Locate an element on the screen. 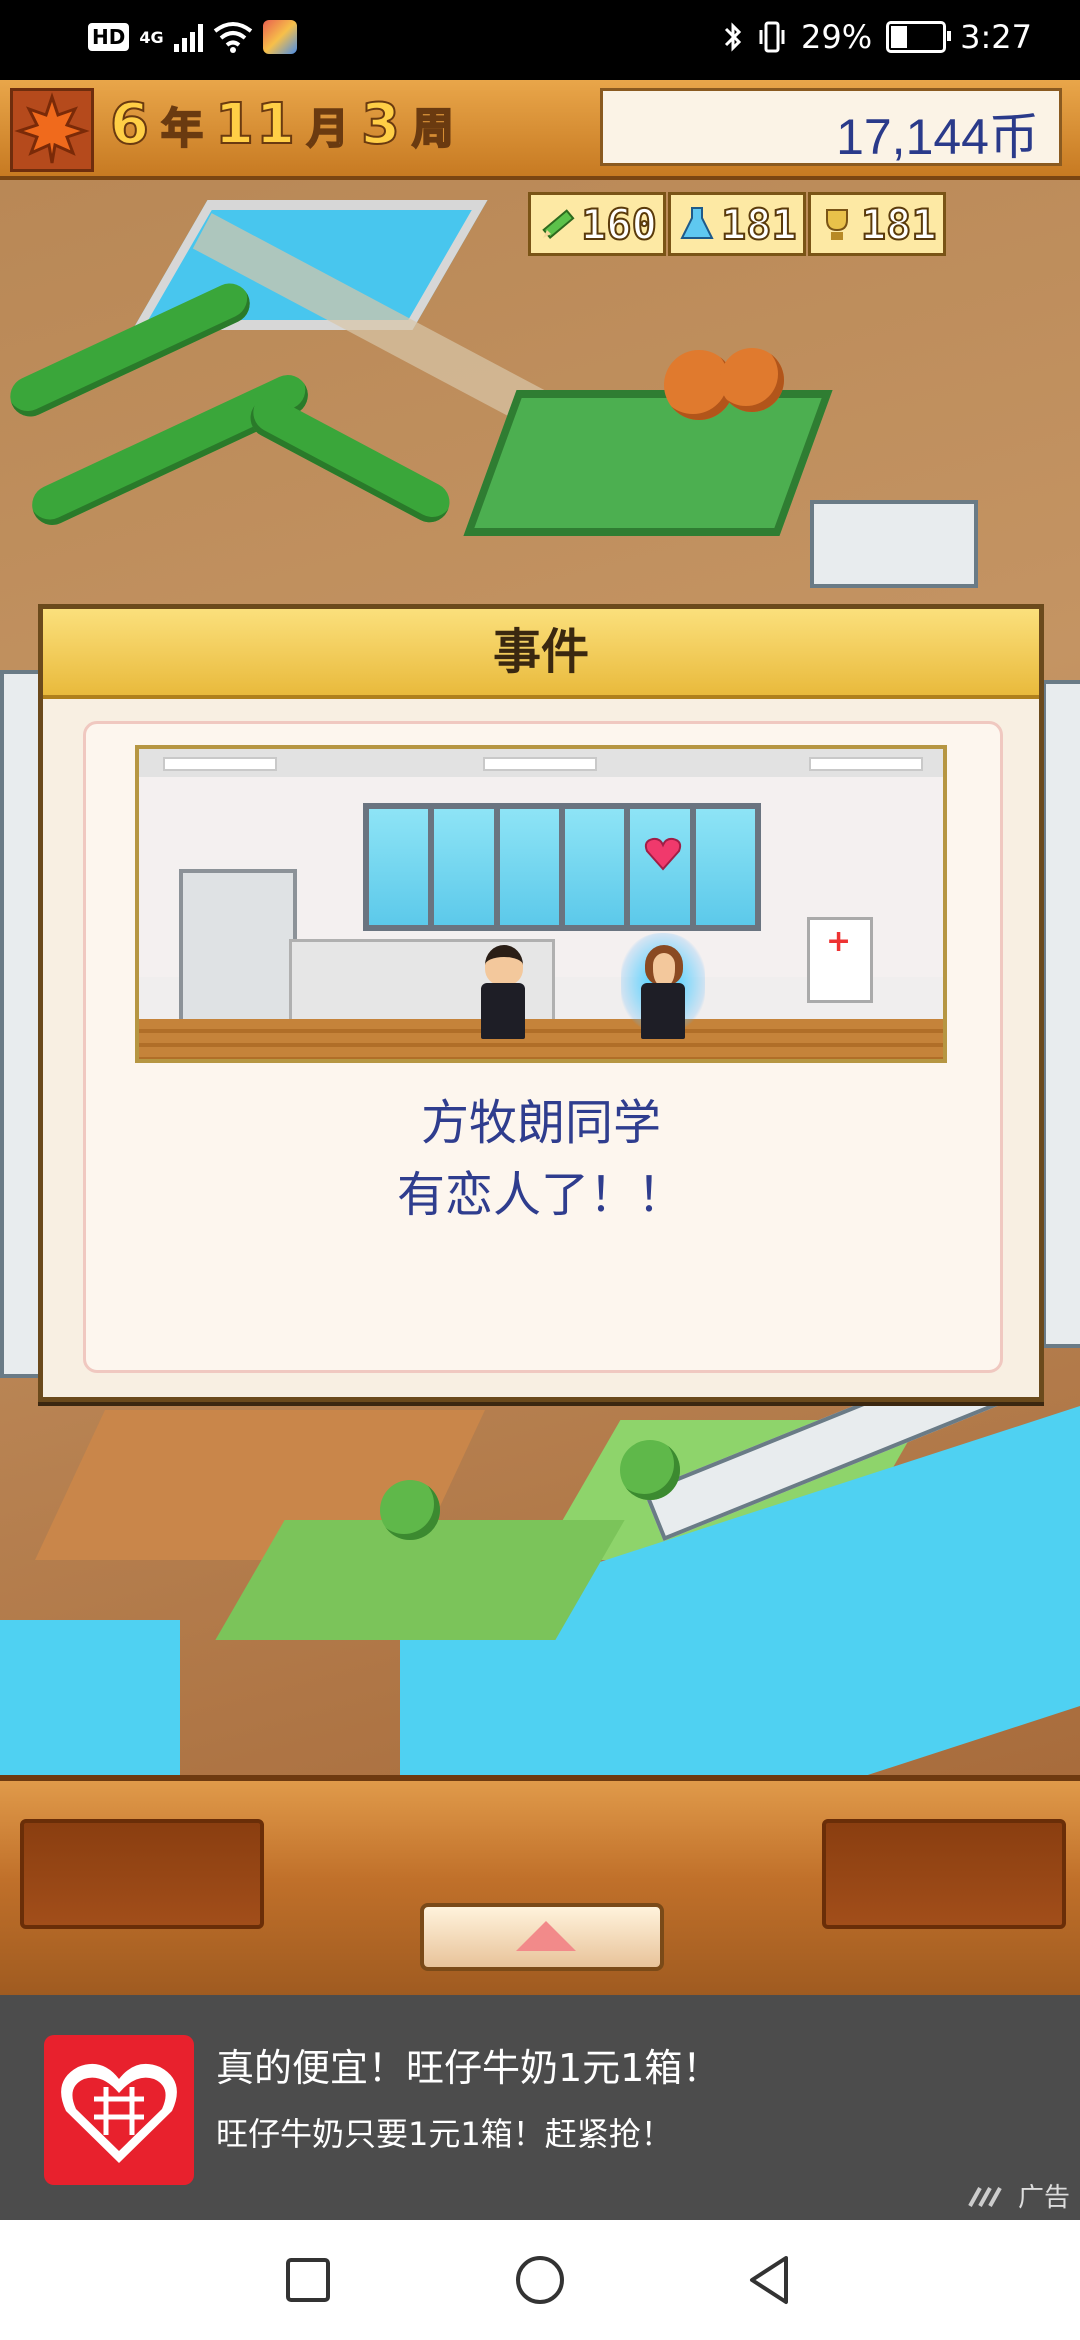  ad-description: 旺仔牛奶只要1元1箱！赶紧抢！ is located at coordinates (444, 2132).